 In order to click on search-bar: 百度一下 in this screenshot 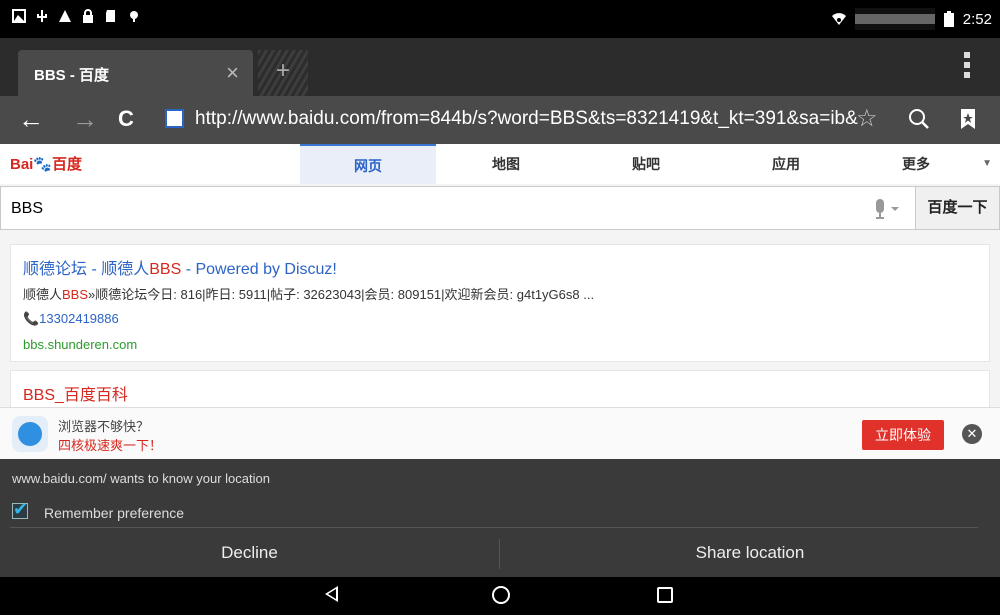, I will do `click(500, 208)`.